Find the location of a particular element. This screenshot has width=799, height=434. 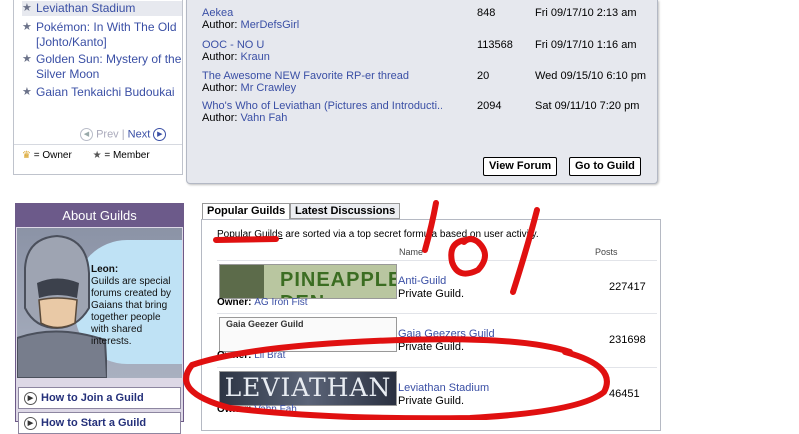

author-link: Kraun is located at coordinates (255, 57).